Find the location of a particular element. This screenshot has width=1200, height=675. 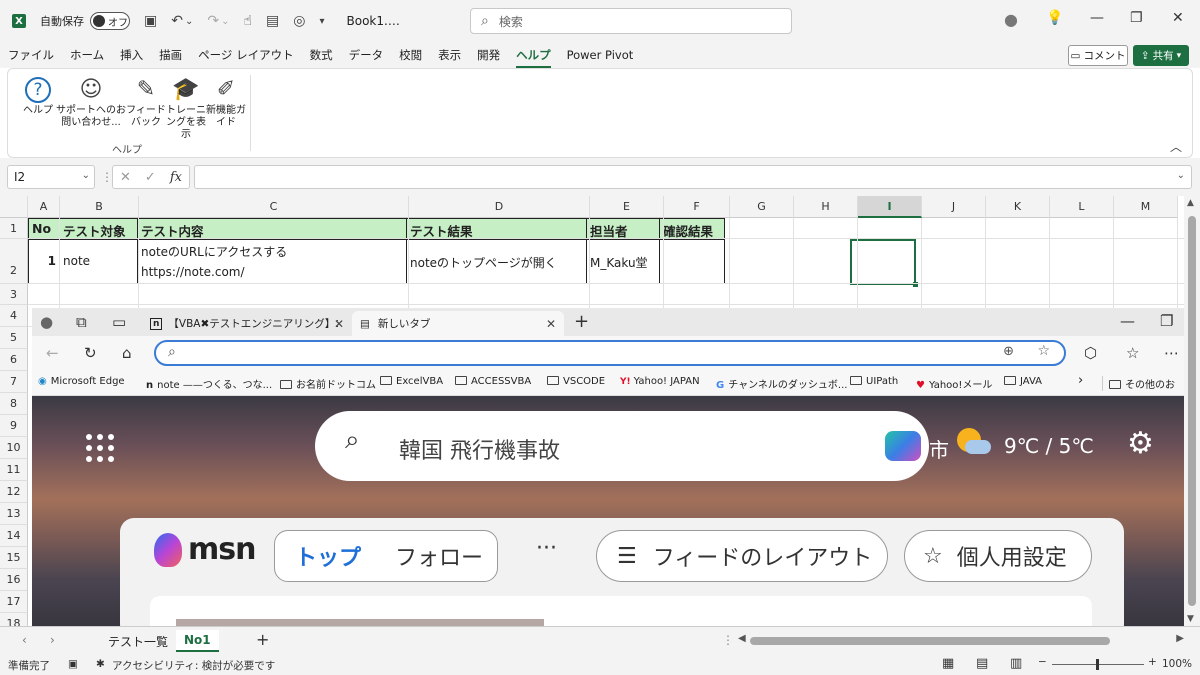

zoom-out-button: − is located at coordinates (1042, 662).